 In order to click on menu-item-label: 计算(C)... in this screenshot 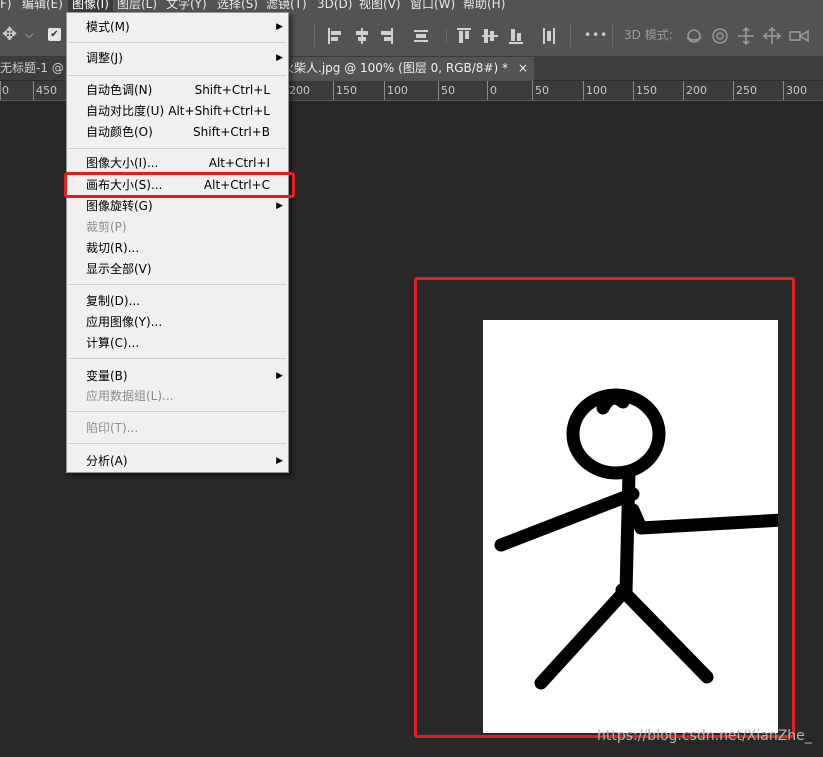, I will do `click(113, 343)`.